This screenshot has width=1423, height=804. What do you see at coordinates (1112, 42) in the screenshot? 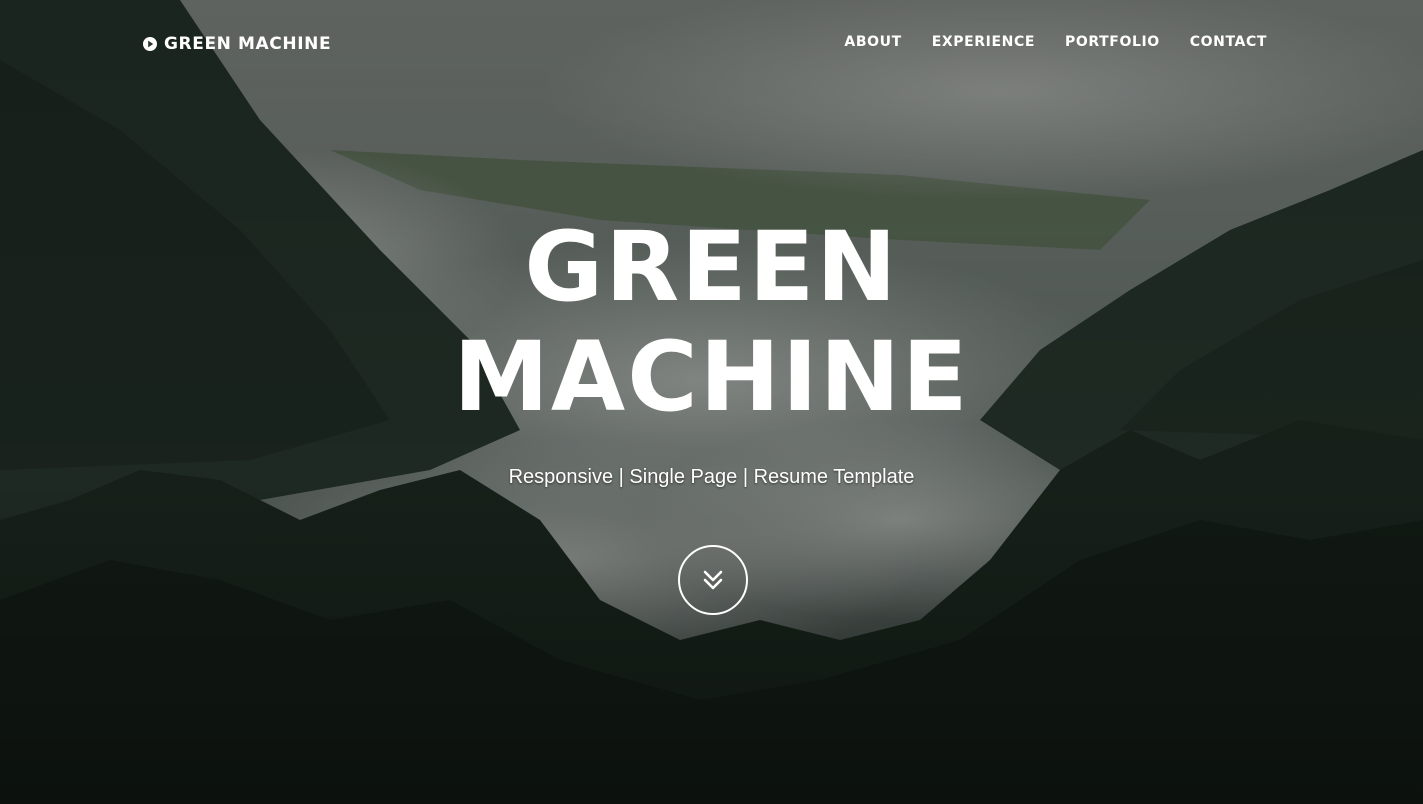
I see `nav-item-portfolio: PORTFOLIO` at bounding box center [1112, 42].